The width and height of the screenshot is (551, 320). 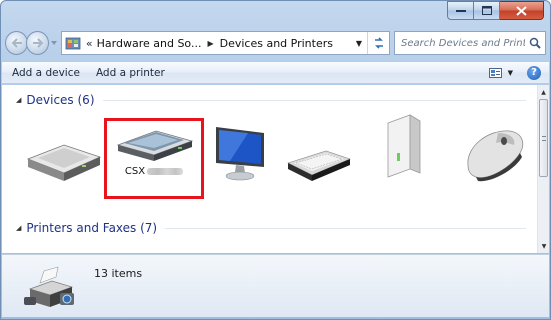 I want to click on device-keyboard, so click(x=319, y=166).